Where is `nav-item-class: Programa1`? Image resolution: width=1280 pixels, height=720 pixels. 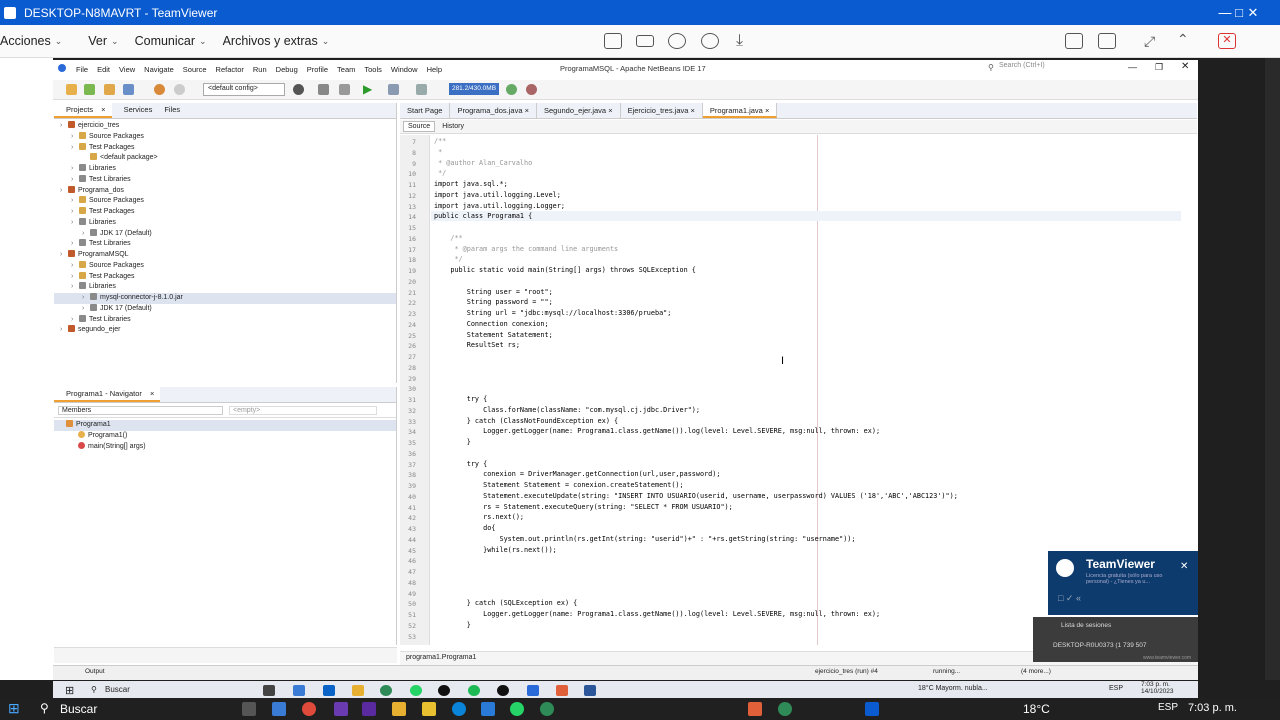 nav-item-class: Programa1 is located at coordinates (225, 425).